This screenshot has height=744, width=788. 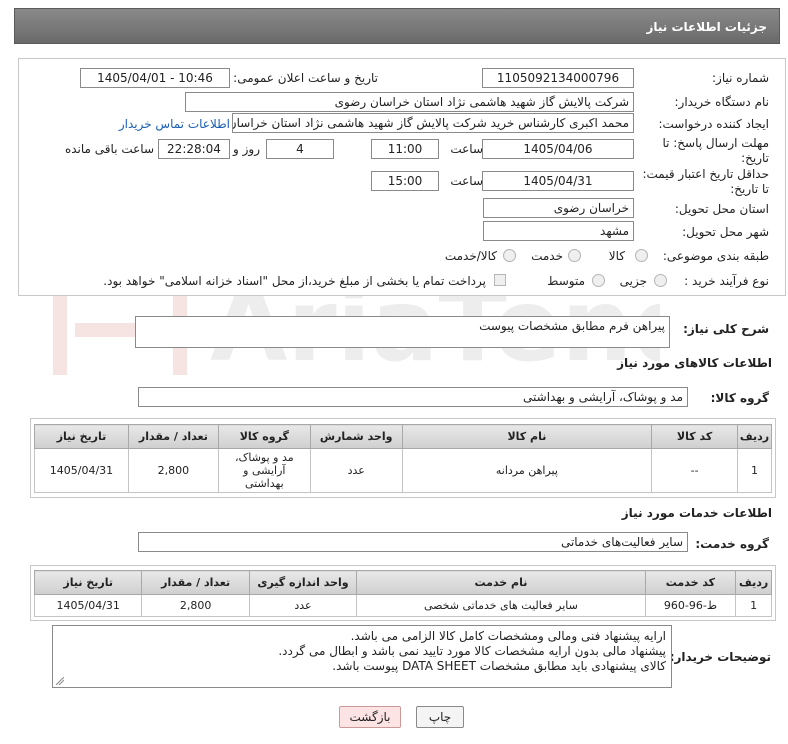 What do you see at coordinates (356, 436) in the screenshot?
I see `goods-col-unit: واحد شمارش` at bounding box center [356, 436].